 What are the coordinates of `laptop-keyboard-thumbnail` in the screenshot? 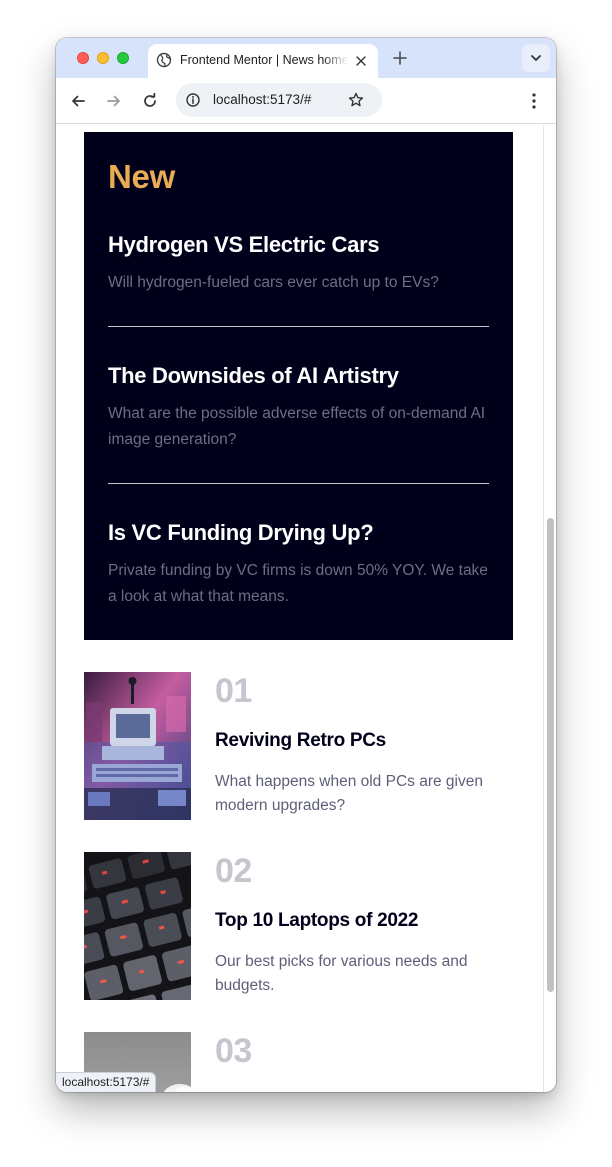 It's located at (137, 926).